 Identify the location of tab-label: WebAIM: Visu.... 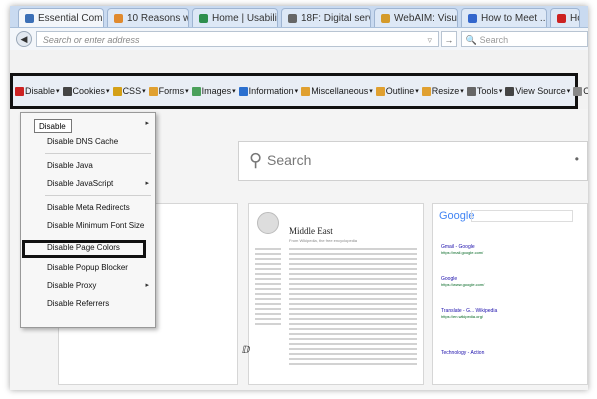
(425, 18).